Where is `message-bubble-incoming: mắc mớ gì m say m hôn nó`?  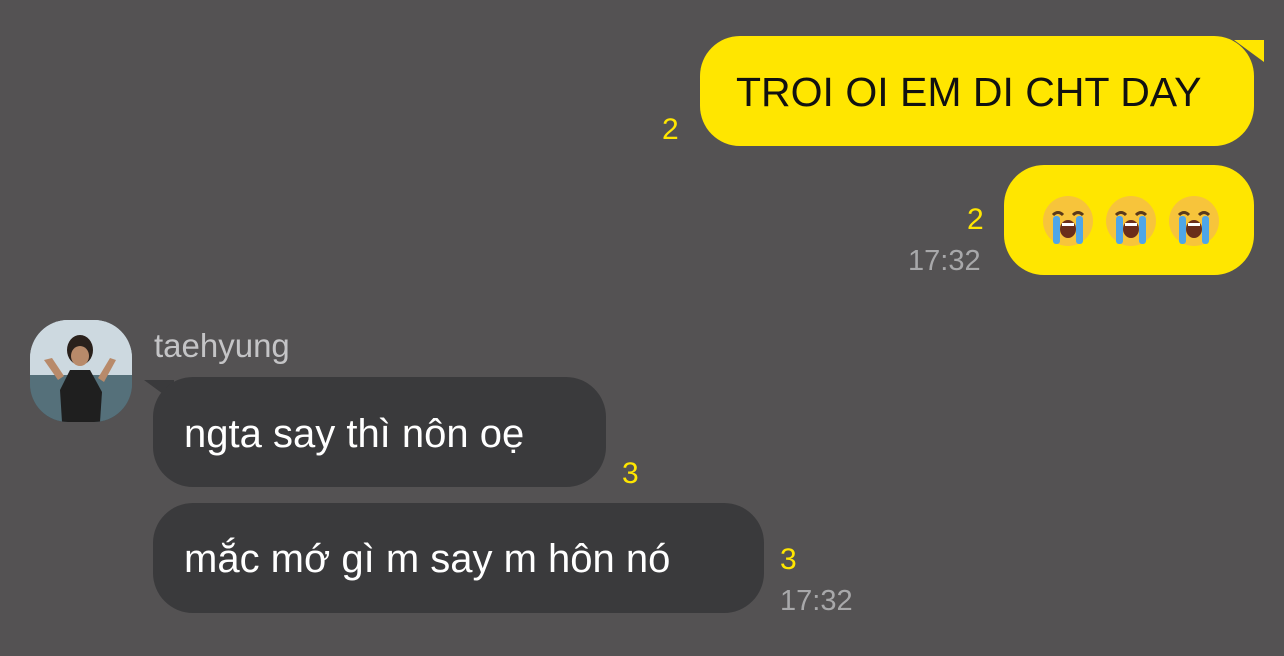
message-bubble-incoming: mắc mớ gì m say m hôn nó is located at coordinates (458, 558).